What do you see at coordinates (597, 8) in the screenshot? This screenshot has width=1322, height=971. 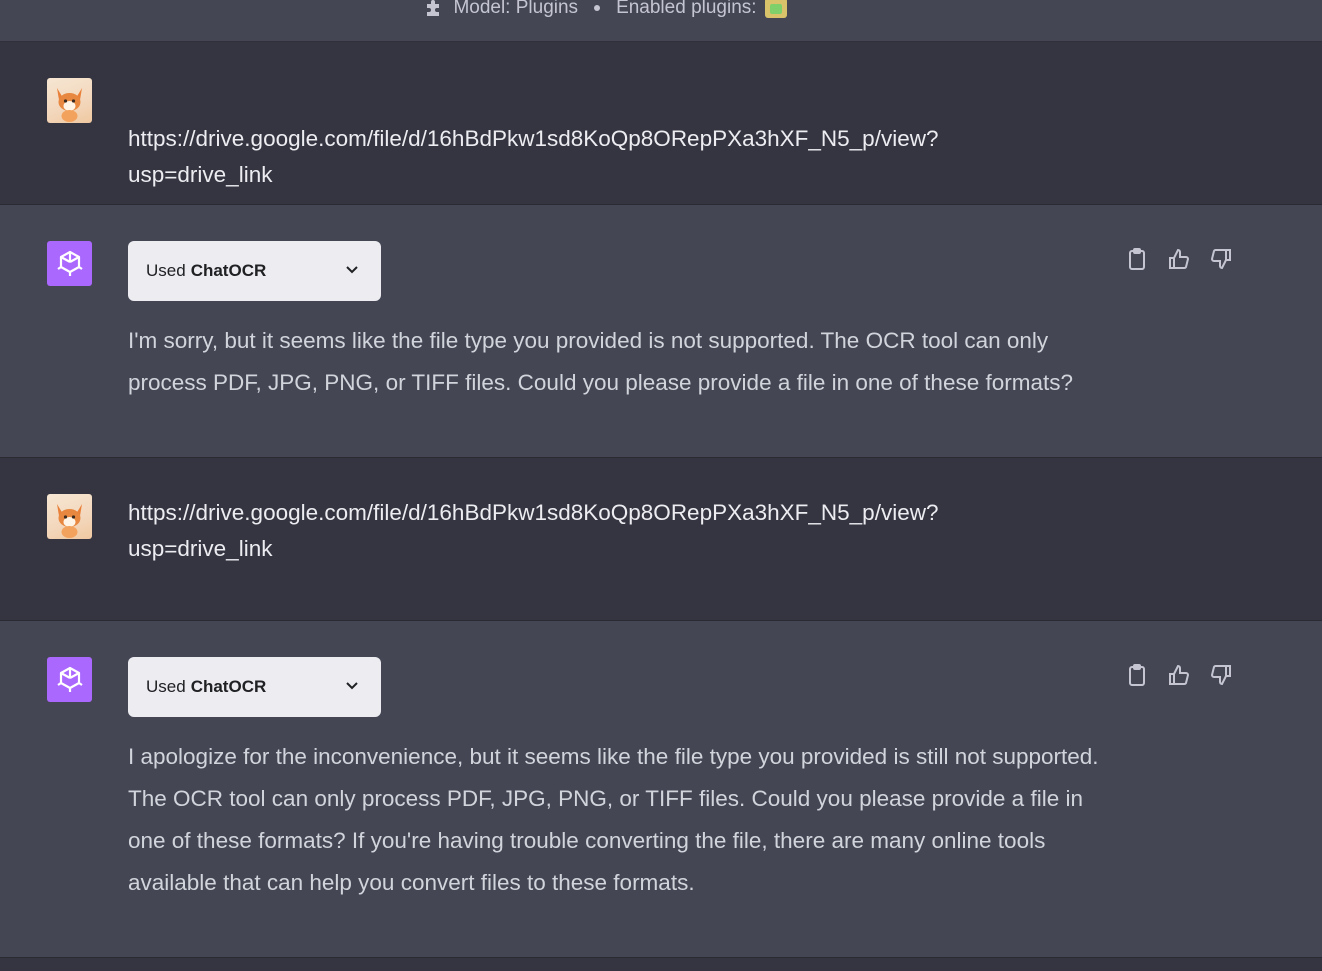 I see `separator-dot` at bounding box center [597, 8].